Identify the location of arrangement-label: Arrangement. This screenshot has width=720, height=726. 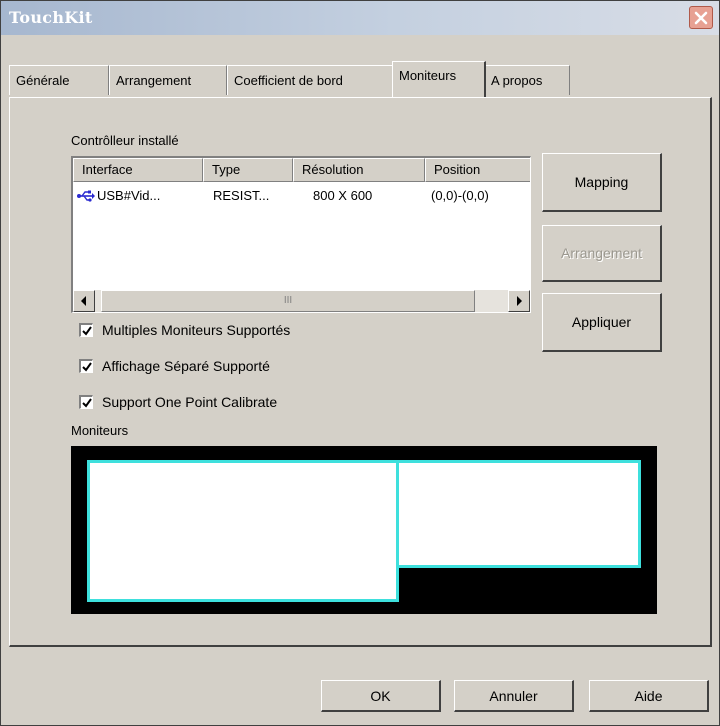
(601, 253).